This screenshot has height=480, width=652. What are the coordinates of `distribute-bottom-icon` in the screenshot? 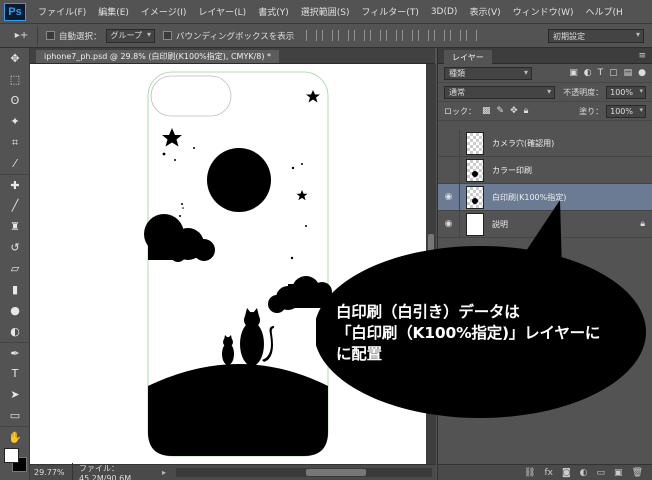 It's located at (440, 35).